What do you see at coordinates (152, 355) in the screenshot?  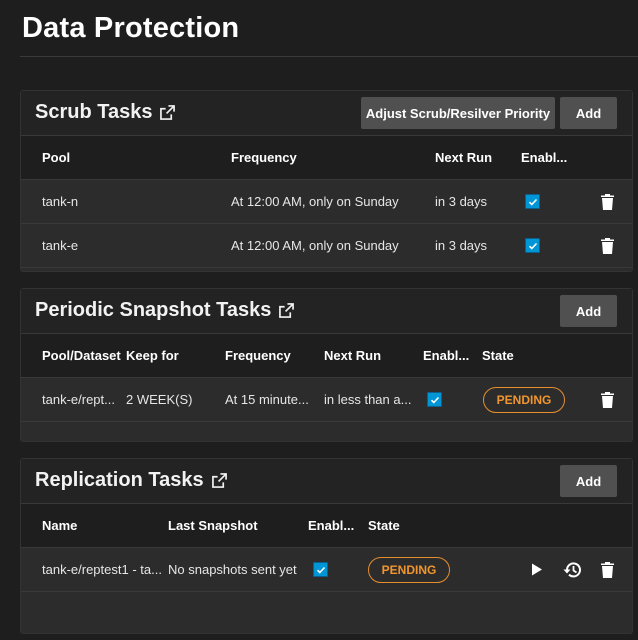 I see `col-keep-for: Keep for` at bounding box center [152, 355].